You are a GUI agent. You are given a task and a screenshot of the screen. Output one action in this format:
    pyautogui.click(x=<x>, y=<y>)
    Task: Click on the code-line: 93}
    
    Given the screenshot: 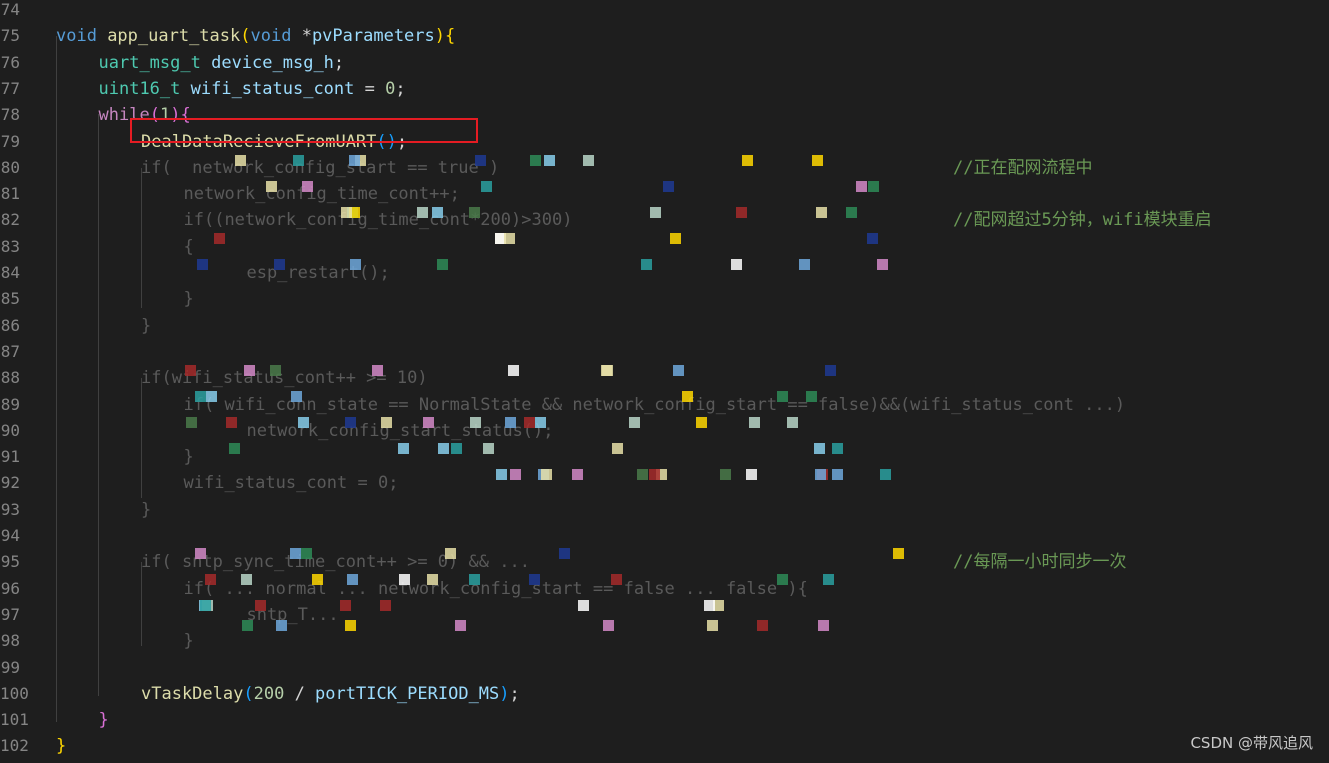 What is the action you would take?
    pyautogui.click(x=664, y=510)
    